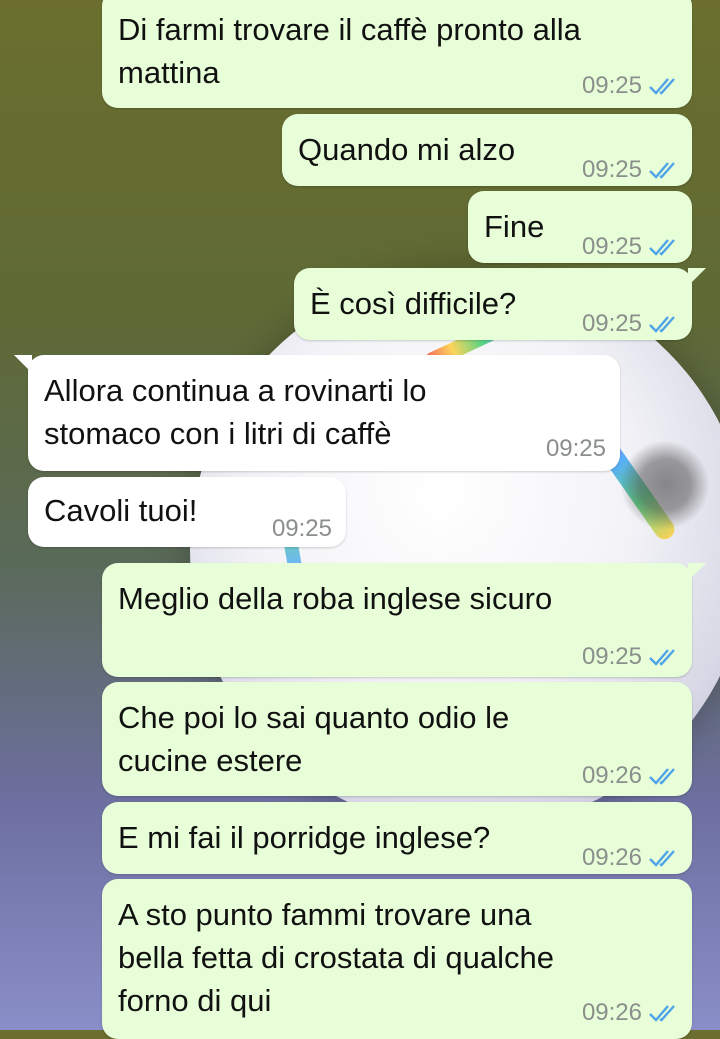 This screenshot has width=720, height=1039. Describe the element at coordinates (349, 29) in the screenshot. I see `message-line: Di farmi trovare il caffè pronto alla` at that location.